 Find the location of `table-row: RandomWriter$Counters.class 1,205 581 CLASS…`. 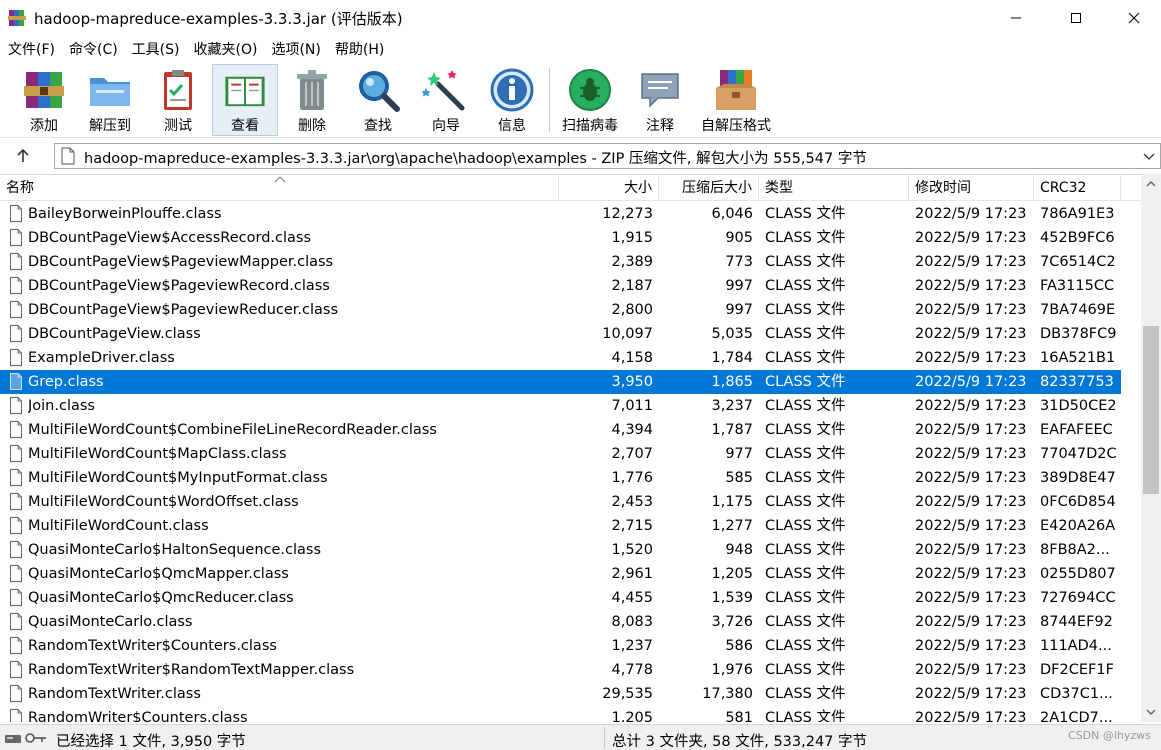

table-row: RandomWriter$Counters.class 1,205 581 CLASS… is located at coordinates (560, 714).